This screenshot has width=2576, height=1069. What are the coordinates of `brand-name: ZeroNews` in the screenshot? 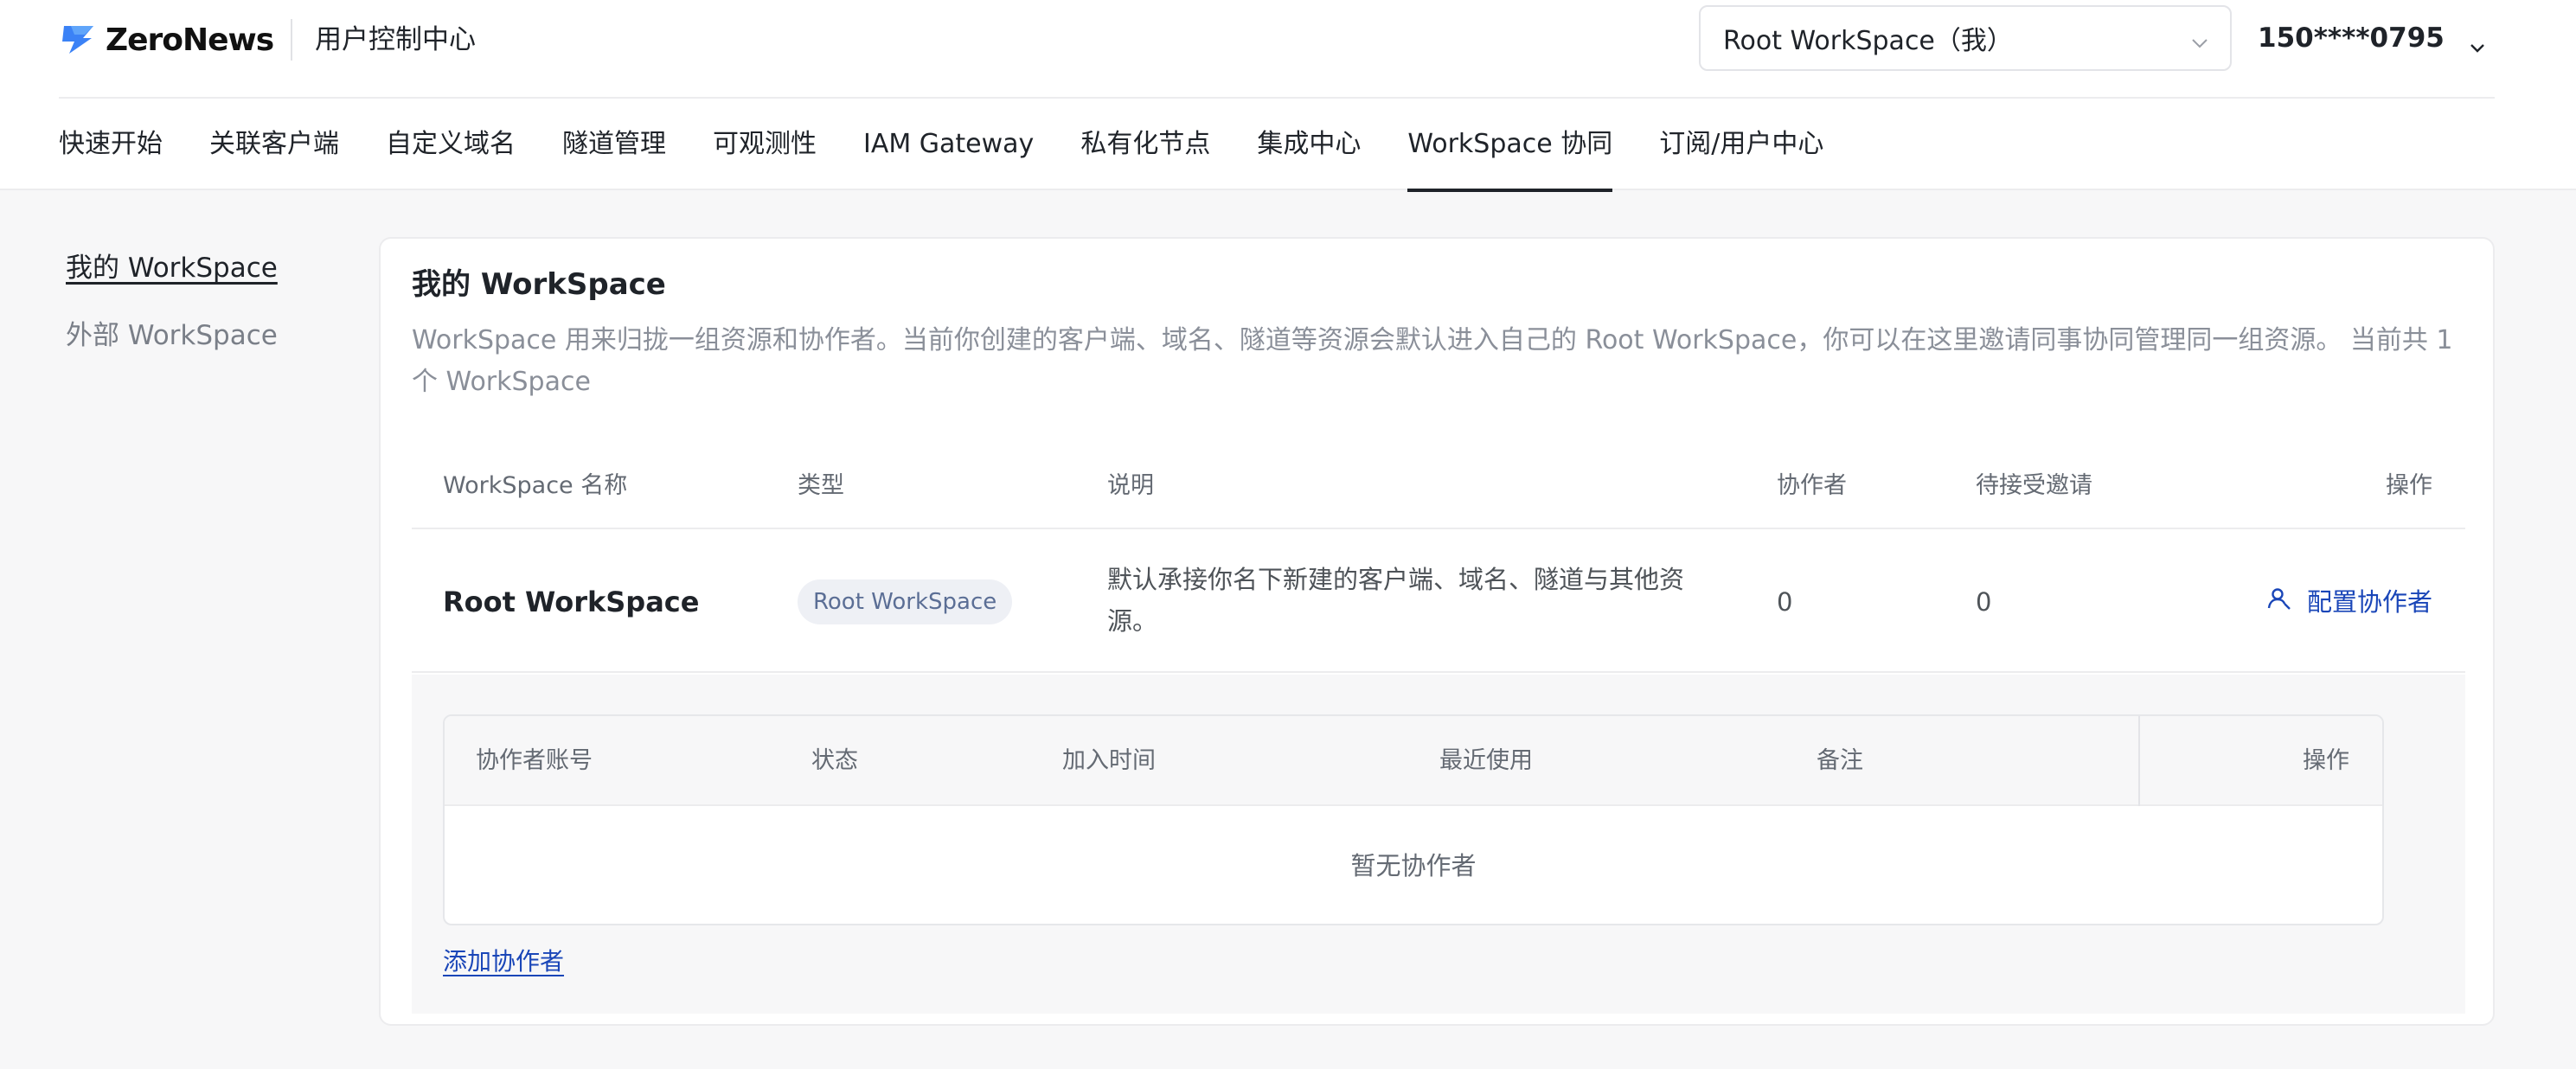 It's located at (190, 40).